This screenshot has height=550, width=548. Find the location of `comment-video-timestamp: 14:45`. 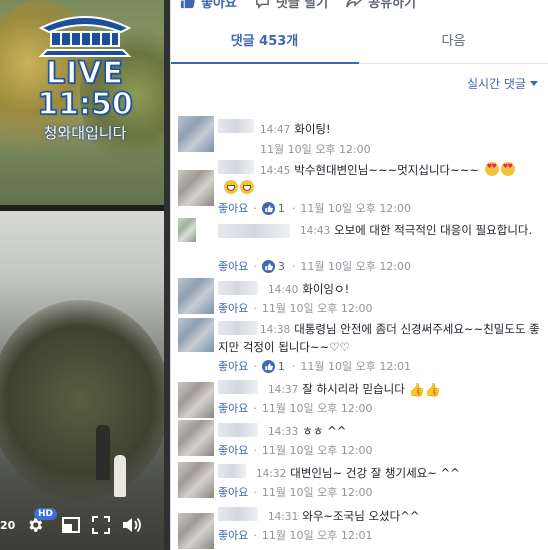

comment-video-timestamp: 14:45 is located at coordinates (275, 171).